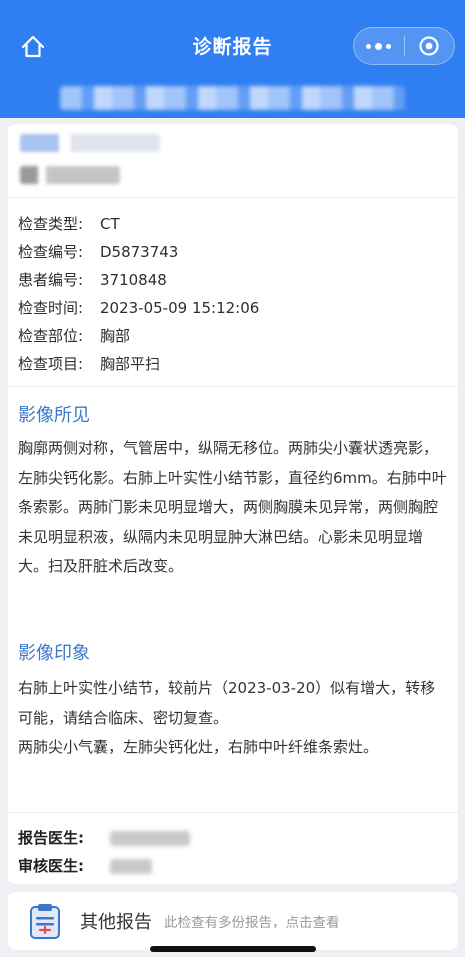 This screenshot has height=957, width=465. I want to click on info-label: 检查时间:, so click(51, 308).